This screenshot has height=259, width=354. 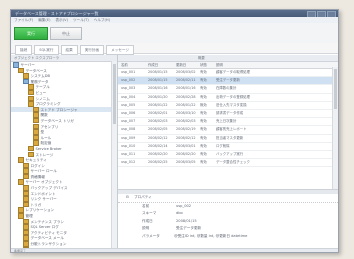 What do you see at coordinates (228, 147) in the screenshot?
I see `table-row: usp_010 2008/02/14 2008/03/01 有効 ログ削除` at bounding box center [228, 147].